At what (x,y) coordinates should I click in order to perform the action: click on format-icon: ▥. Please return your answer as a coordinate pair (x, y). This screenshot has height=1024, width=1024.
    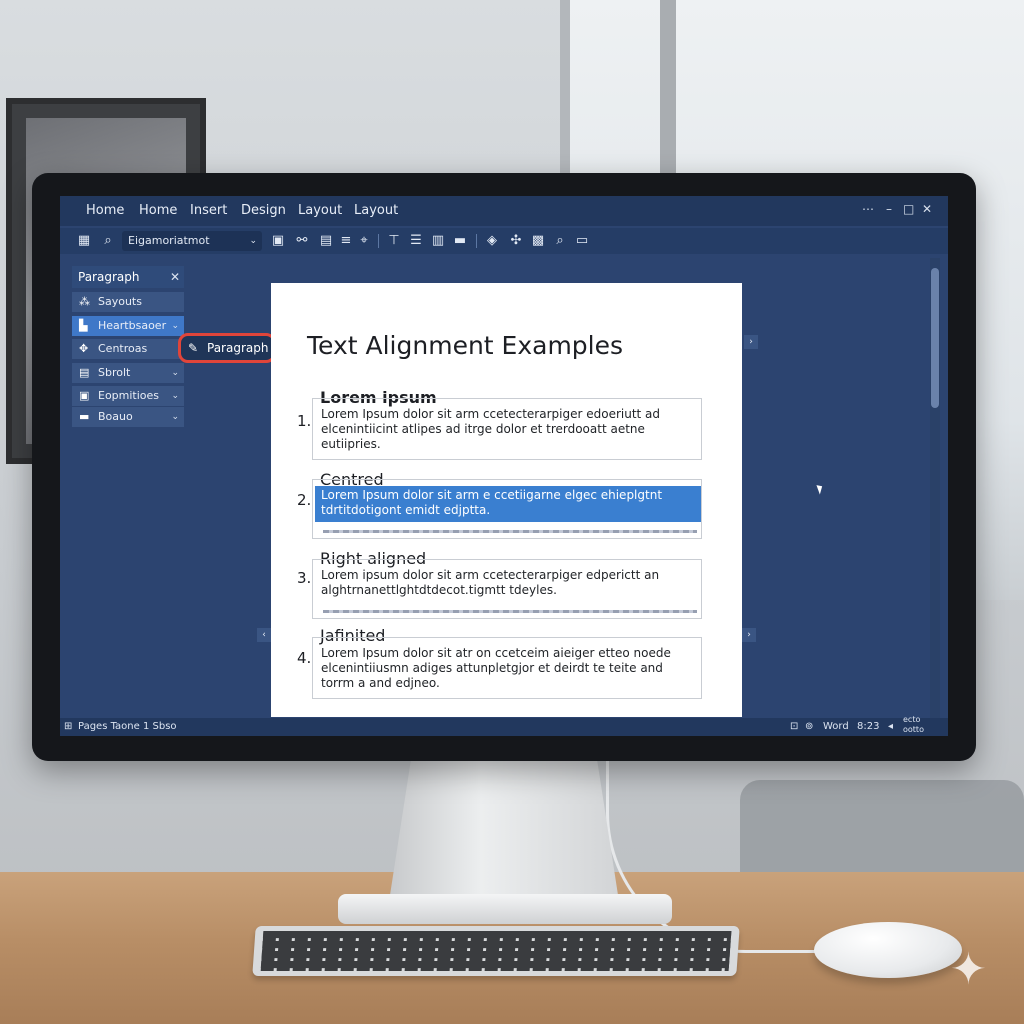
    Looking at the image, I should click on (438, 241).